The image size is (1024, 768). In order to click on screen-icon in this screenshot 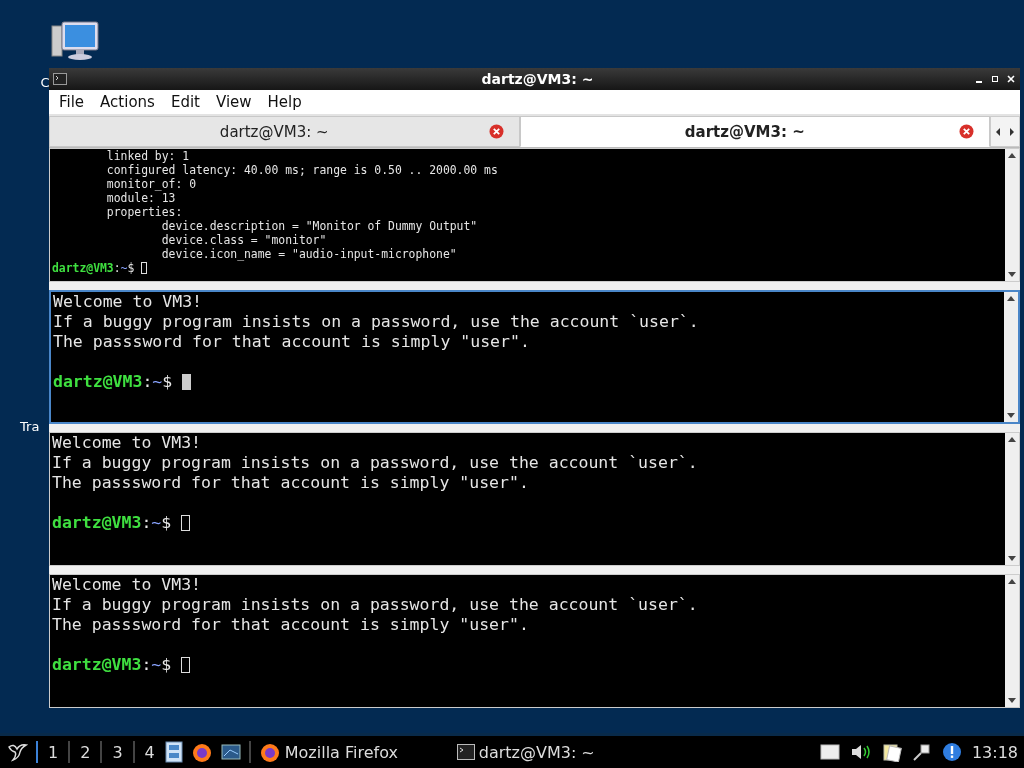, I will do `click(230, 752)`.